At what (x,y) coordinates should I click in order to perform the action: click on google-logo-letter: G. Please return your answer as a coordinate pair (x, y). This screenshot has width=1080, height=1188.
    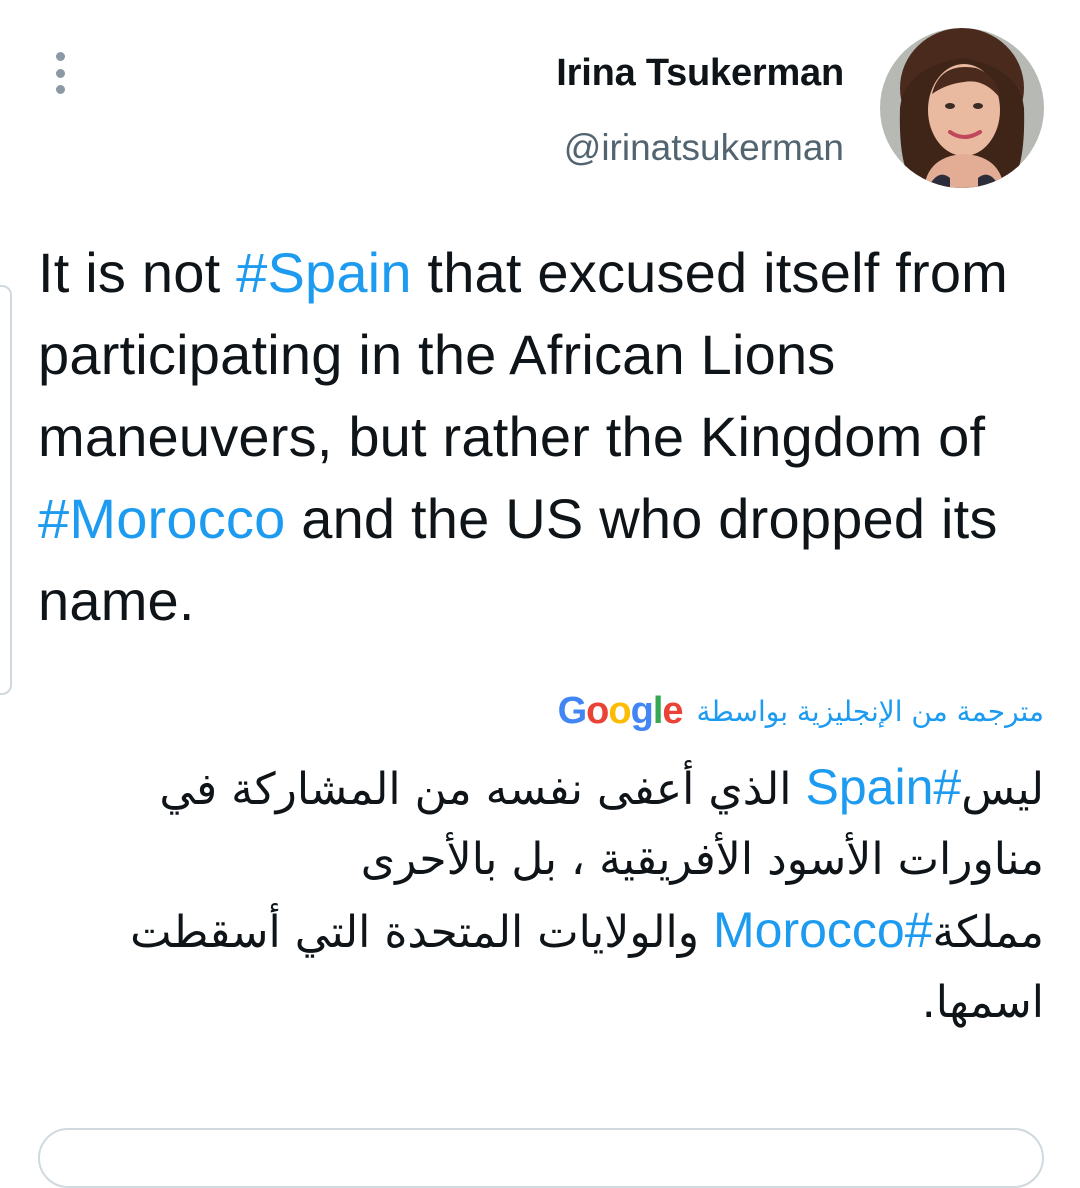
    Looking at the image, I should click on (572, 710).